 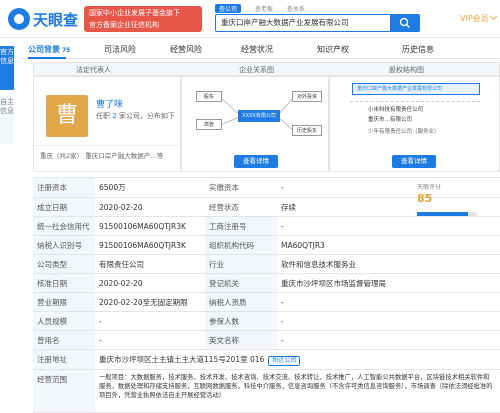 I want to click on promo-banner: 国家中小企业发展子基金旗下 官方备案企业征信机构, so click(x=143, y=19).